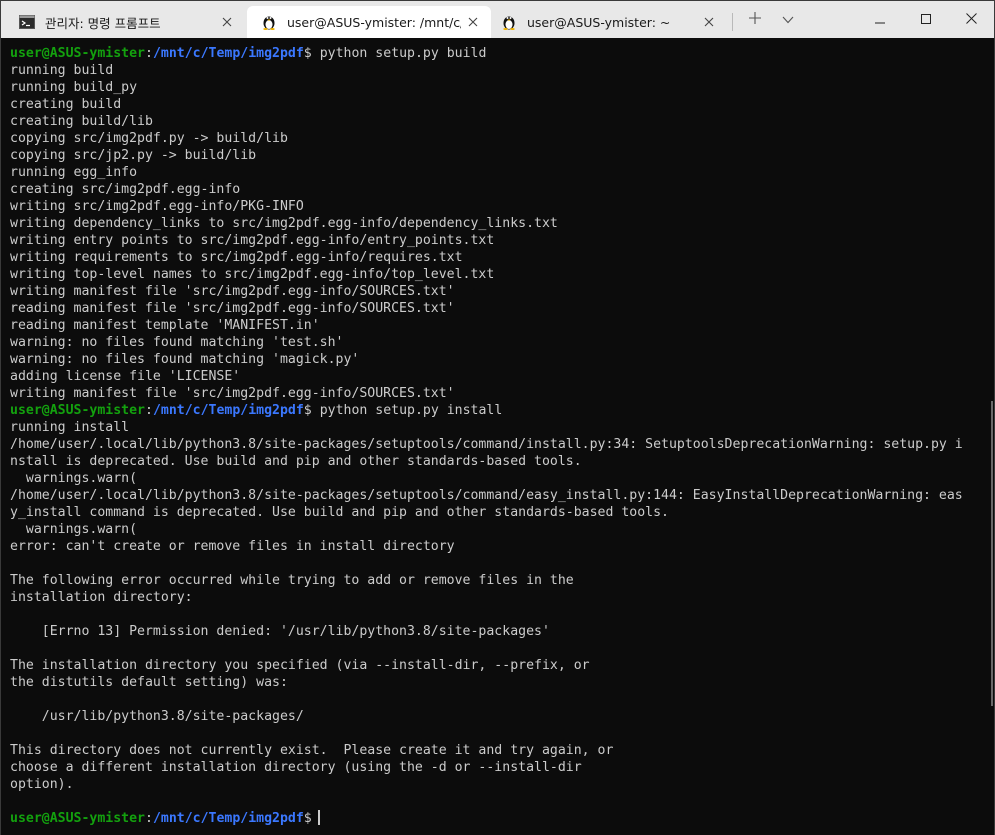 The image size is (995, 835). I want to click on tab-title: user@ASUS-ymister: /mnt/c/Te, so click(374, 22).